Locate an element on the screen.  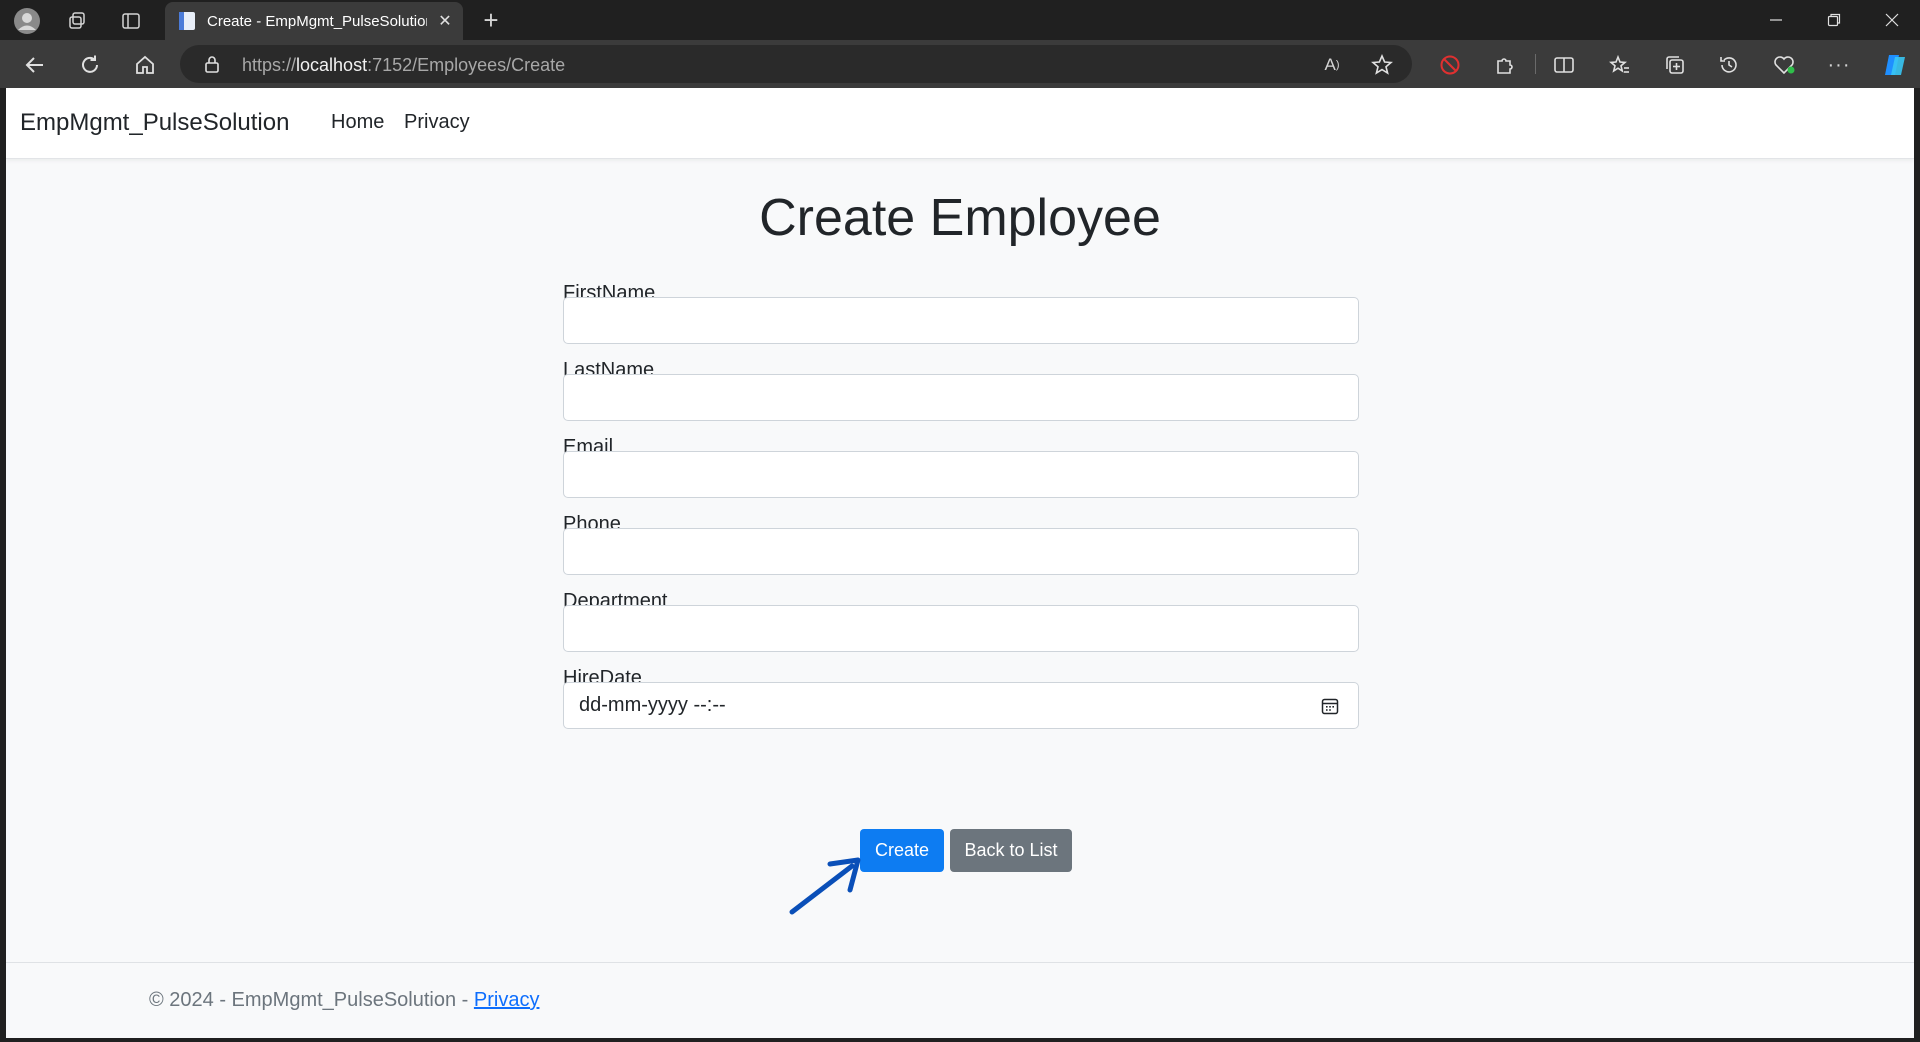
active-tab: Create - EmpMgmt_PulseSolution ✕ is located at coordinates (314, 21).